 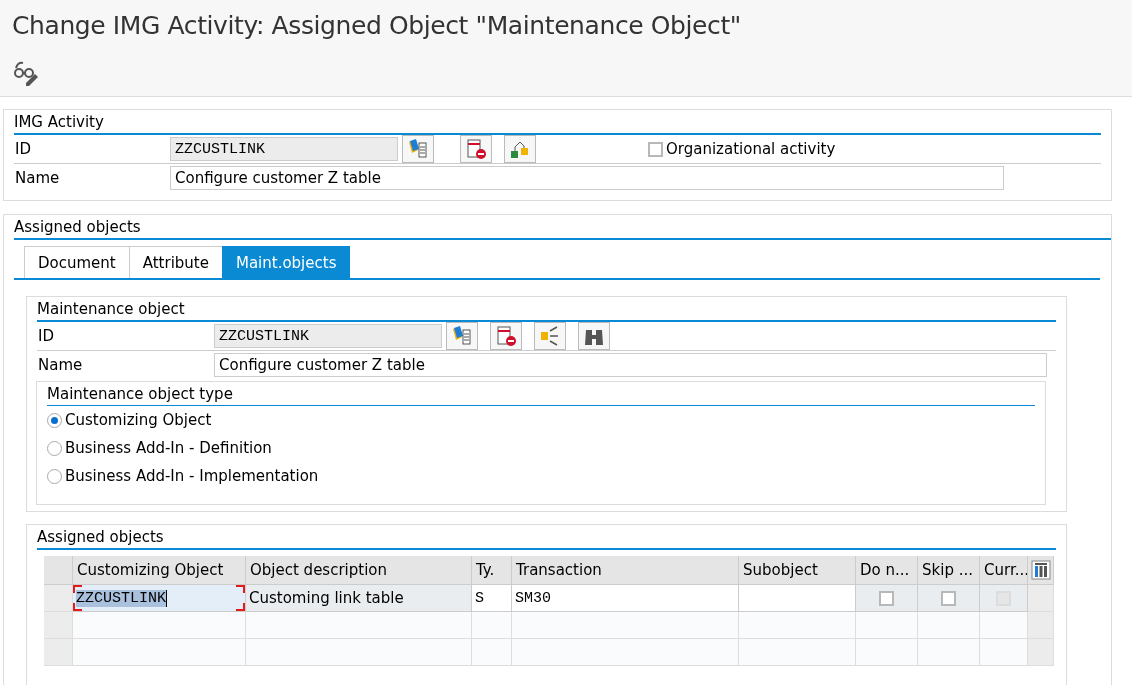 I want to click on row-selector-header, so click(x=58, y=570).